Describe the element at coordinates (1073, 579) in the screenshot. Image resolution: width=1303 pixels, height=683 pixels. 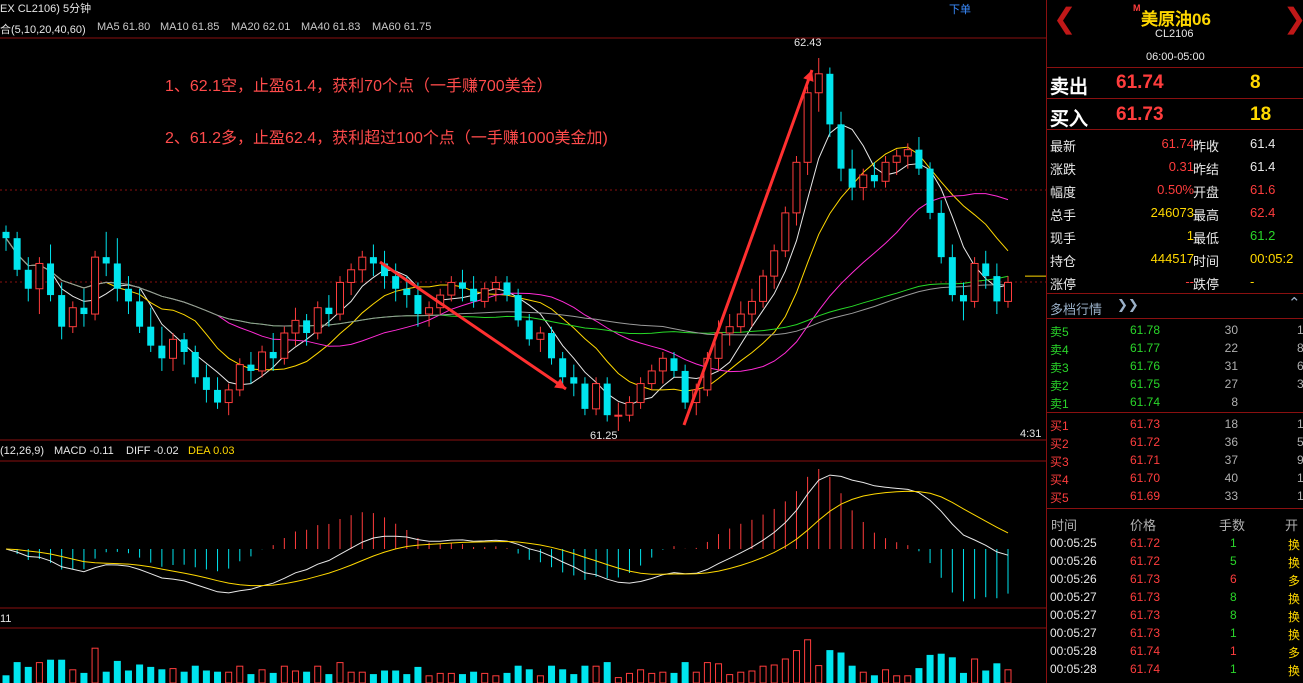
I see `trade-time: 00:05:26` at that location.